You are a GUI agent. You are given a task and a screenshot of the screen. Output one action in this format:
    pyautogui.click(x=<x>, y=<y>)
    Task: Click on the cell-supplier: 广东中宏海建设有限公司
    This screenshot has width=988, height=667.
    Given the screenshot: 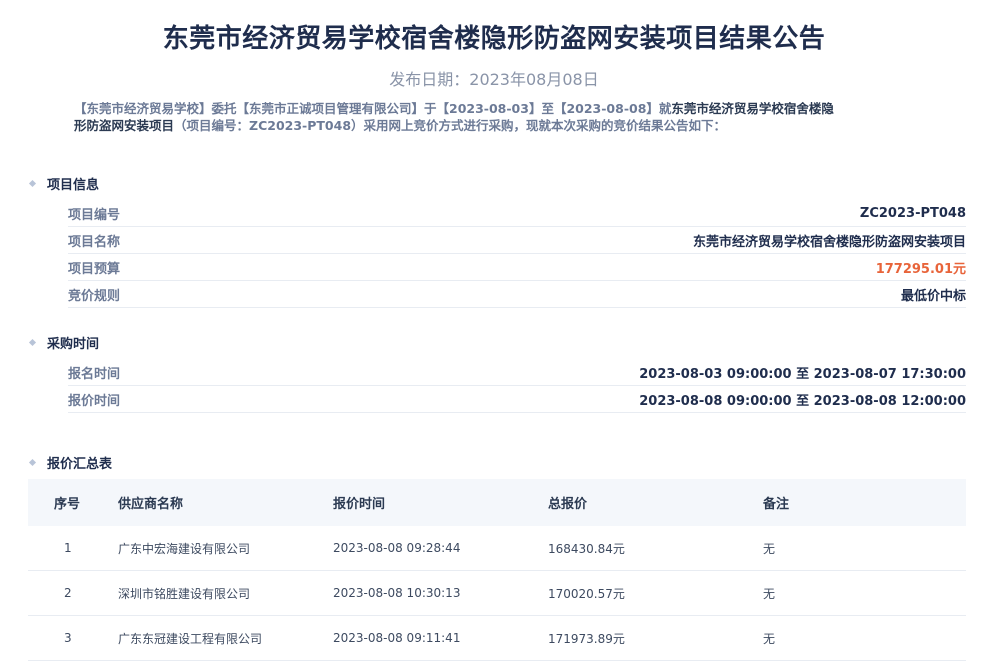 What is the action you would take?
    pyautogui.click(x=184, y=548)
    